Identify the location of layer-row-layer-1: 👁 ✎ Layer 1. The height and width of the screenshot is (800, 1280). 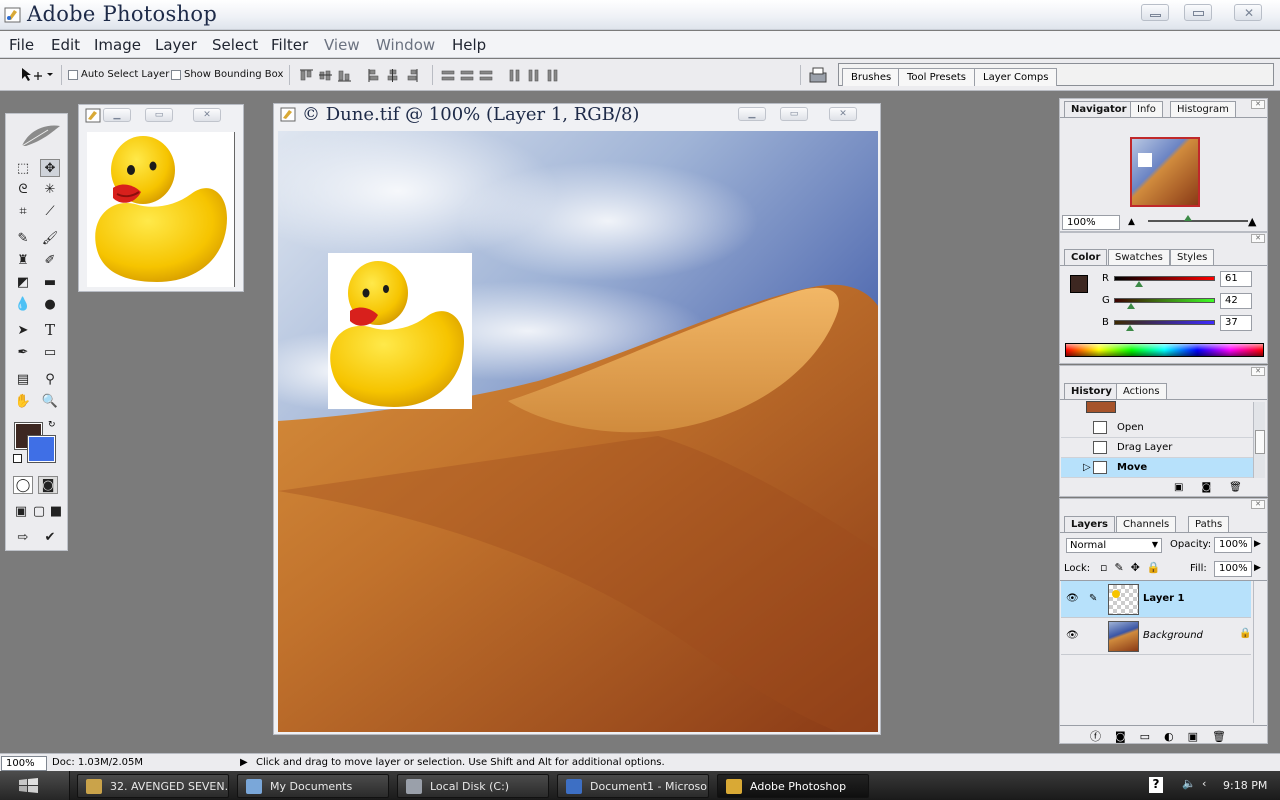
(1156, 599).